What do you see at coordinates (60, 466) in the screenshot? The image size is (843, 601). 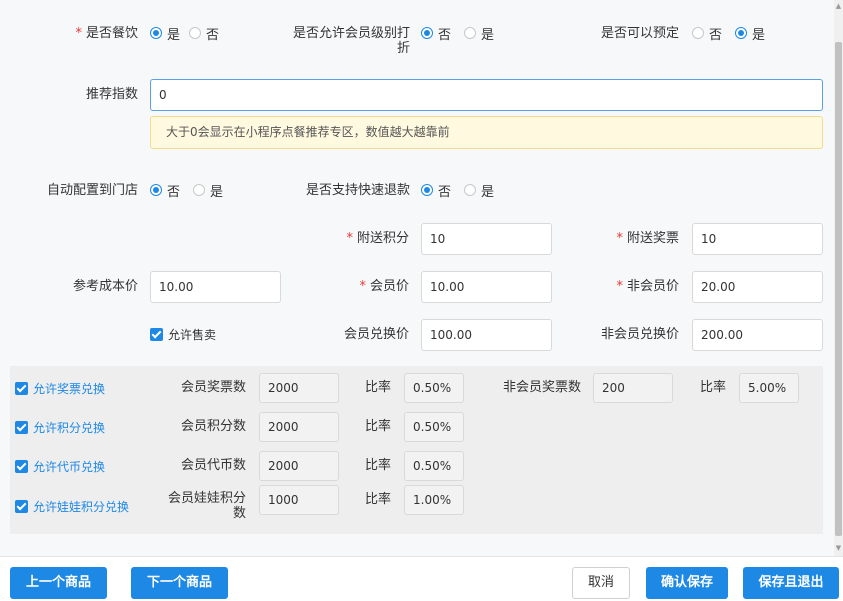 I see `allow-tokens-exchange-checkbox: 允许代币兑换` at bounding box center [60, 466].